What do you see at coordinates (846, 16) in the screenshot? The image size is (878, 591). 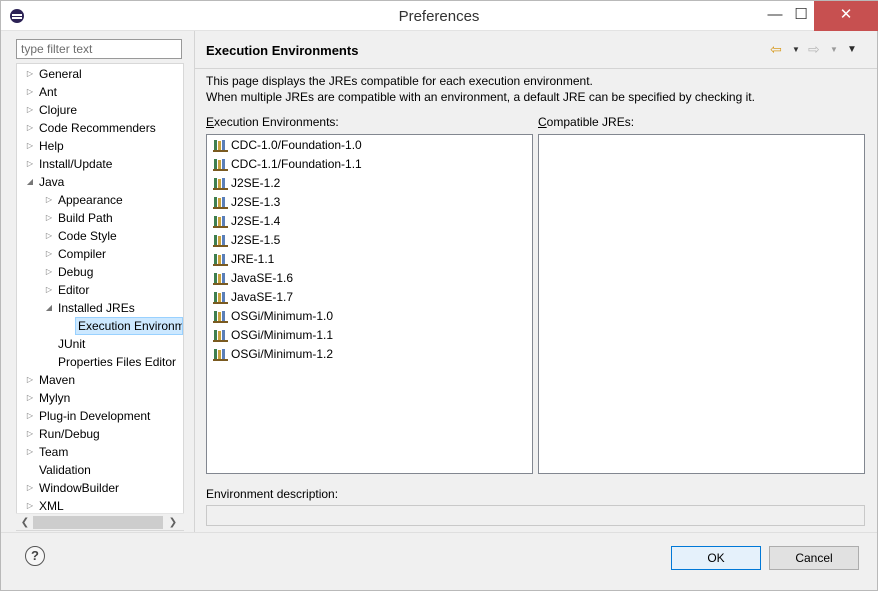 I see `close-button: ✕` at bounding box center [846, 16].